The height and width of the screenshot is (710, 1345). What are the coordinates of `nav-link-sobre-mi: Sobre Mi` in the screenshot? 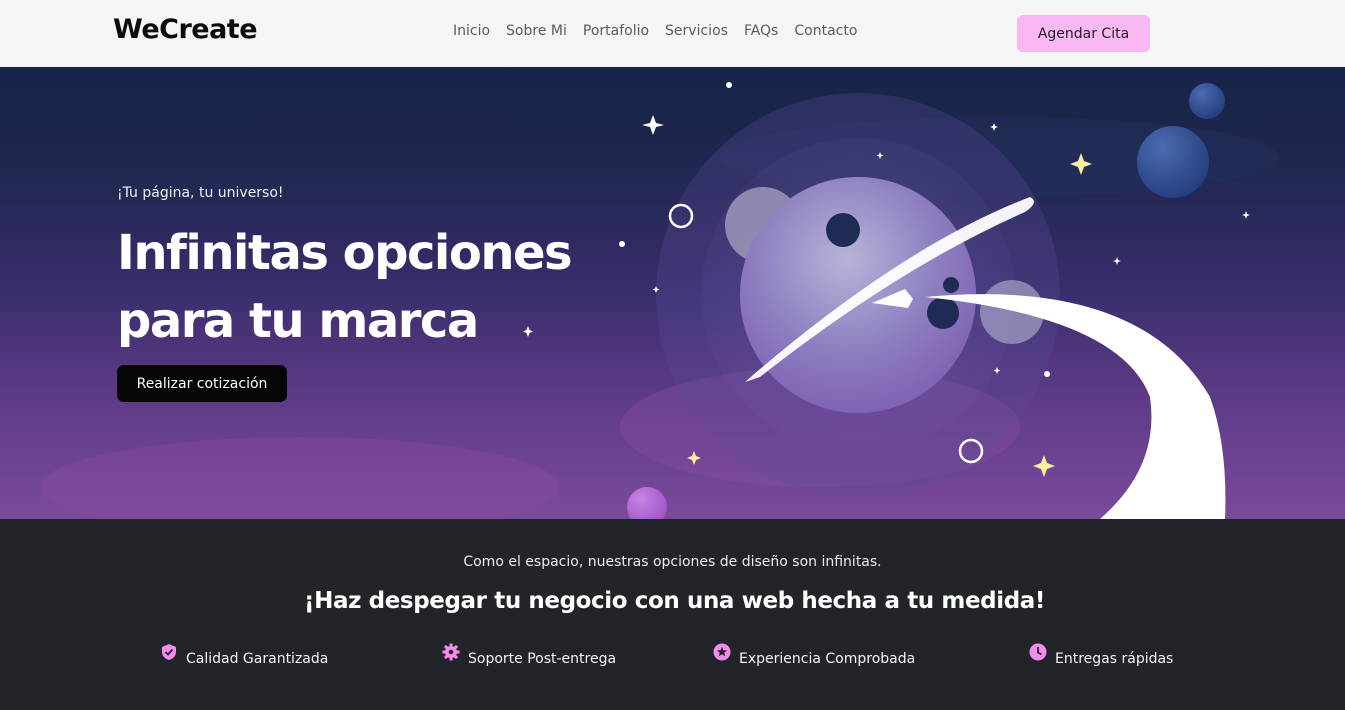 It's located at (536, 31).